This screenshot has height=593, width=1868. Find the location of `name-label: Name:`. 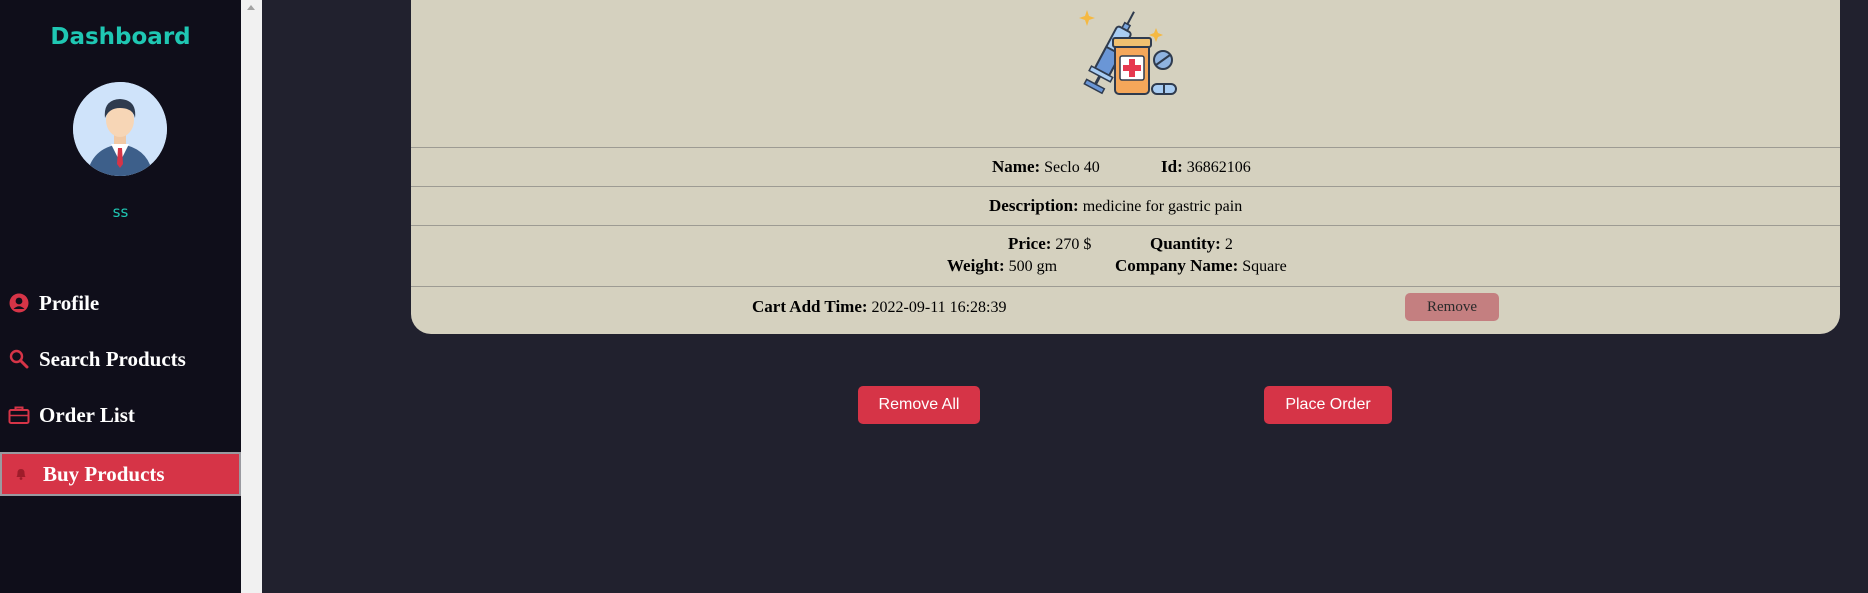

name-label: Name: is located at coordinates (1016, 166).